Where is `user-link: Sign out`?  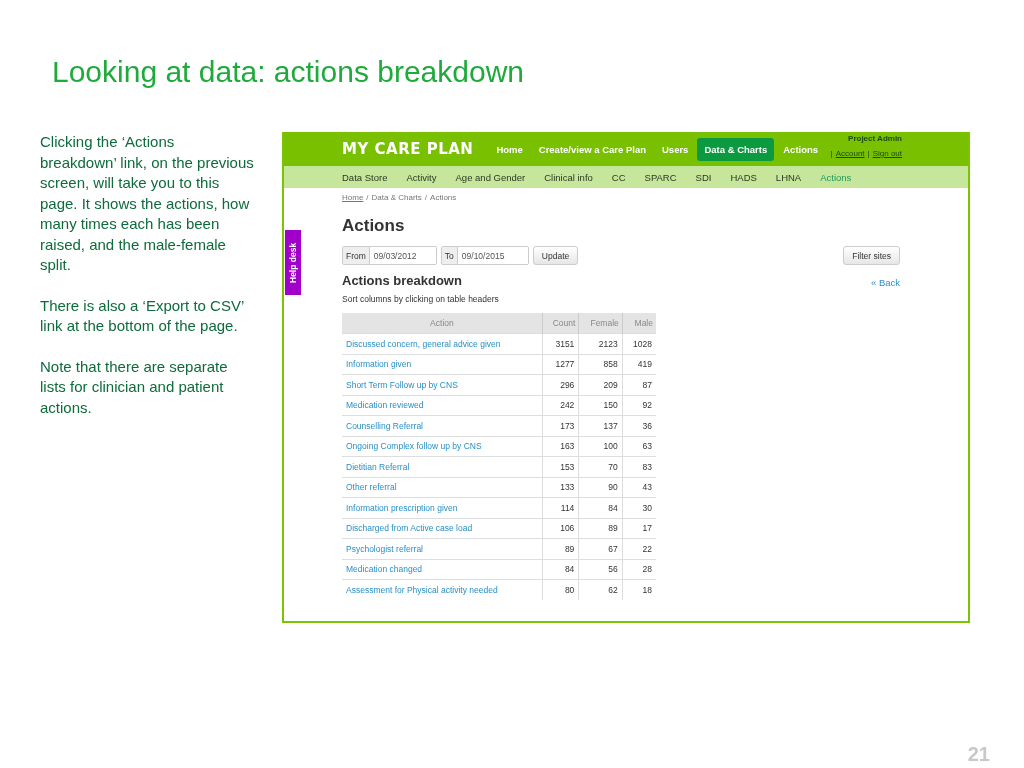 user-link: Sign out is located at coordinates (887, 153).